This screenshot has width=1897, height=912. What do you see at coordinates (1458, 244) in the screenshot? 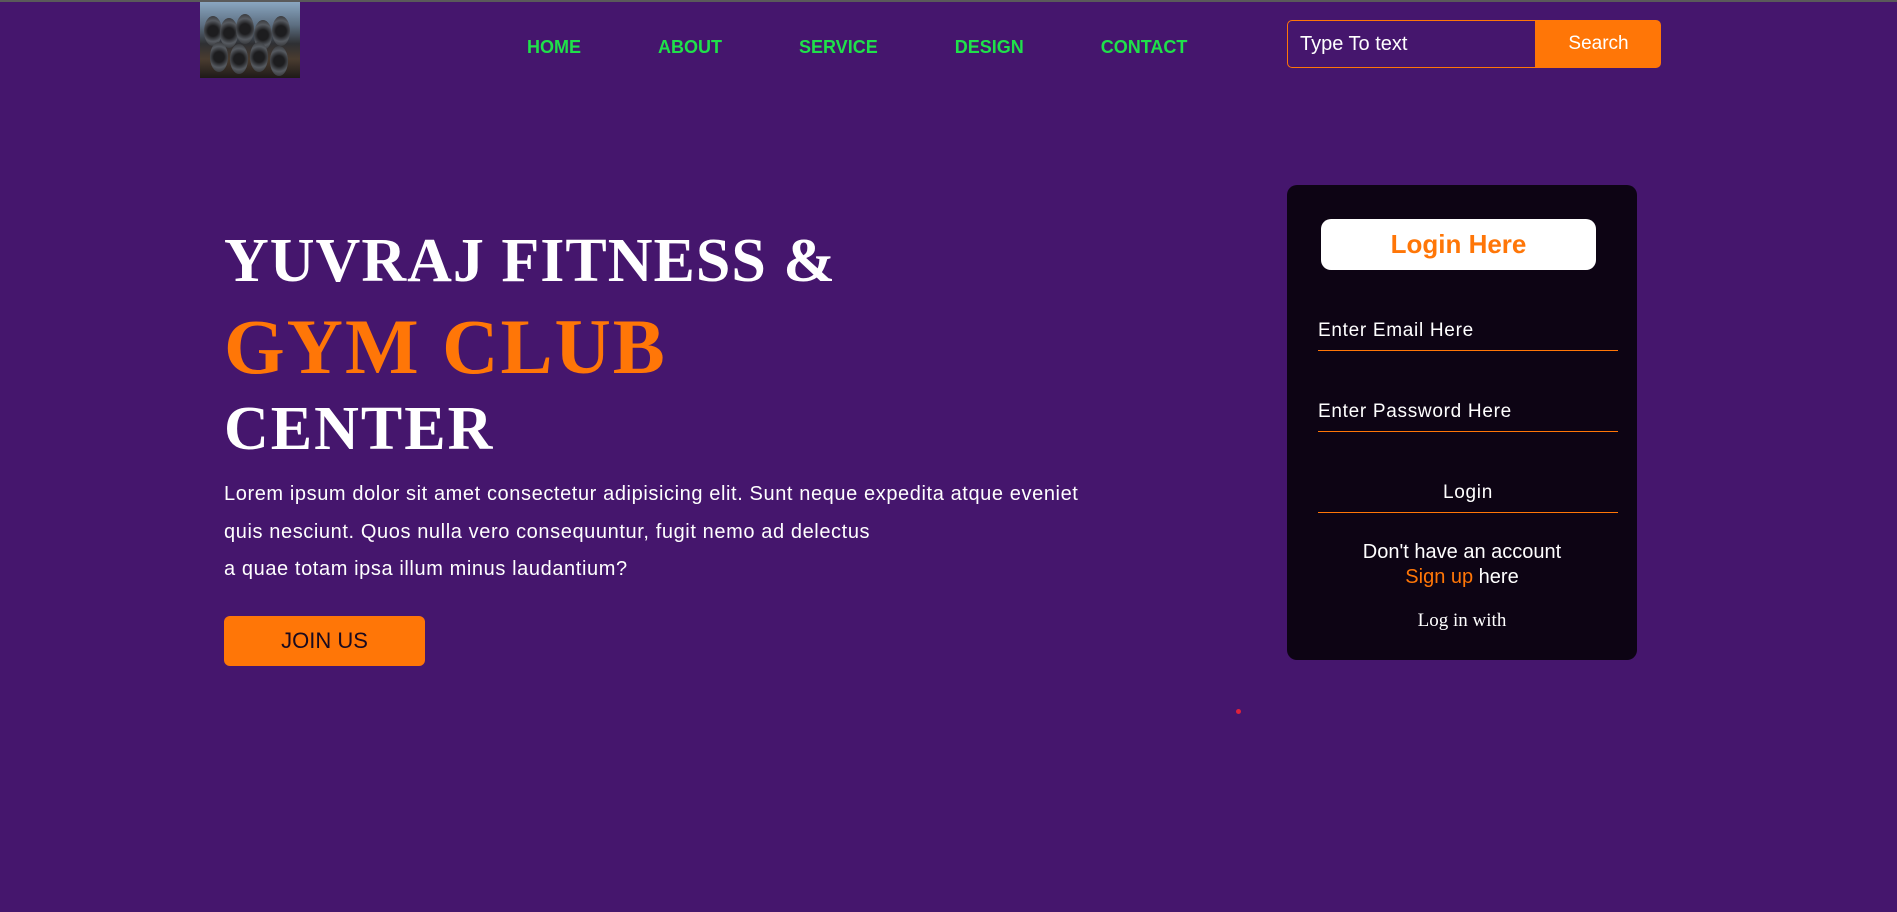
I see `login-heading: Login Here` at bounding box center [1458, 244].